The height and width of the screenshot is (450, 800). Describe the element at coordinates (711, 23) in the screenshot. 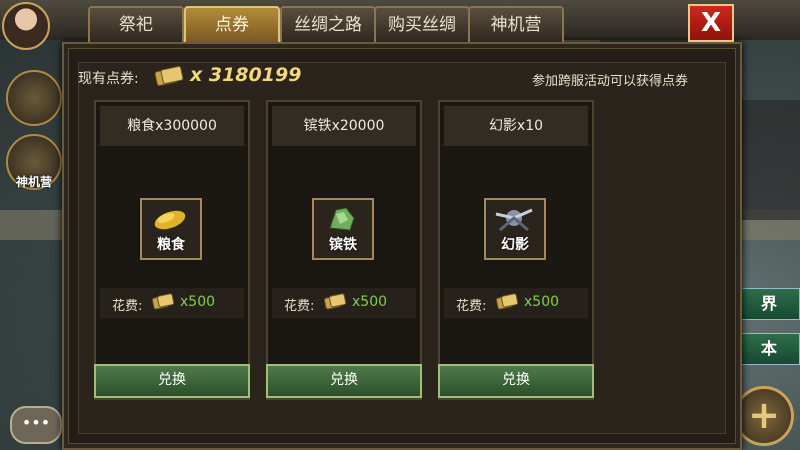

I see `close-button: X` at that location.